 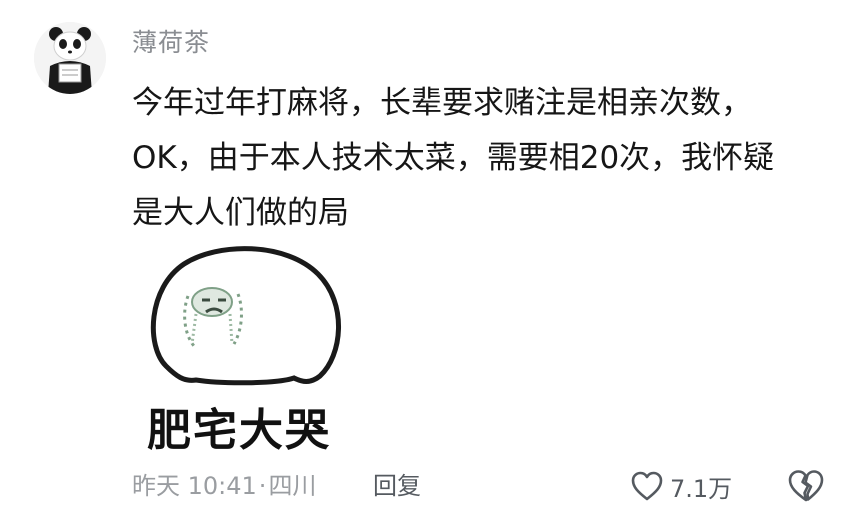 I want to click on panda-avatar-icon, so click(x=70, y=58).